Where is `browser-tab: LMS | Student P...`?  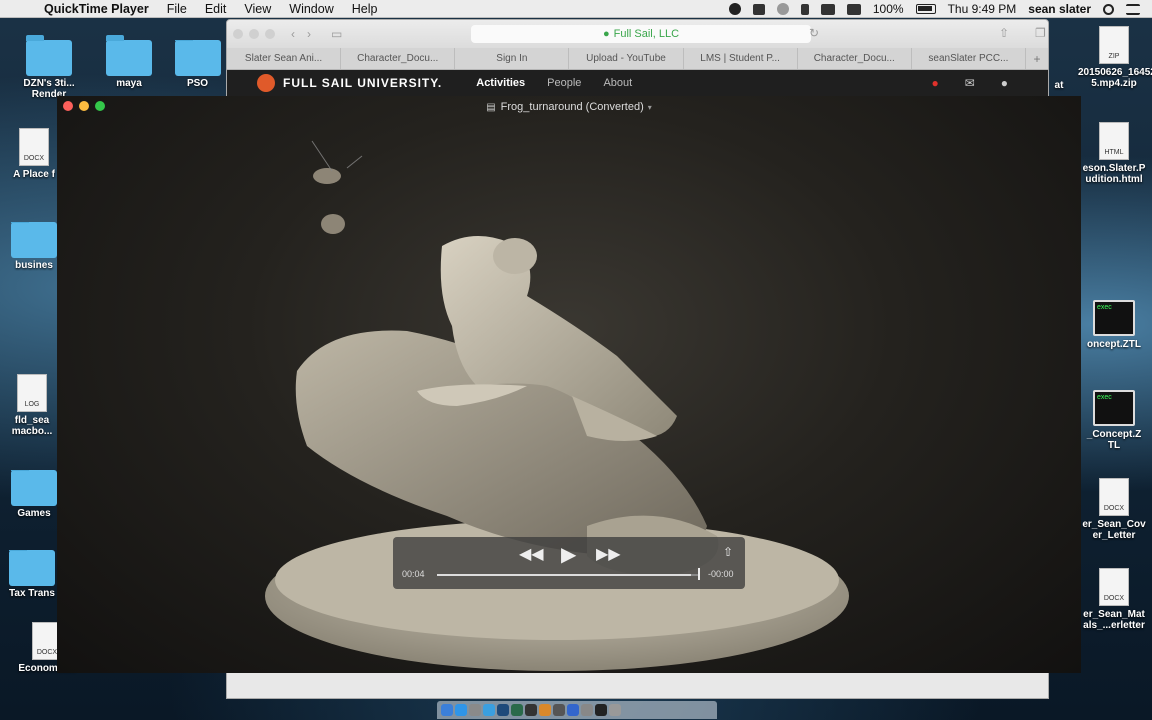
browser-tab: LMS | Student P... is located at coordinates (741, 58).